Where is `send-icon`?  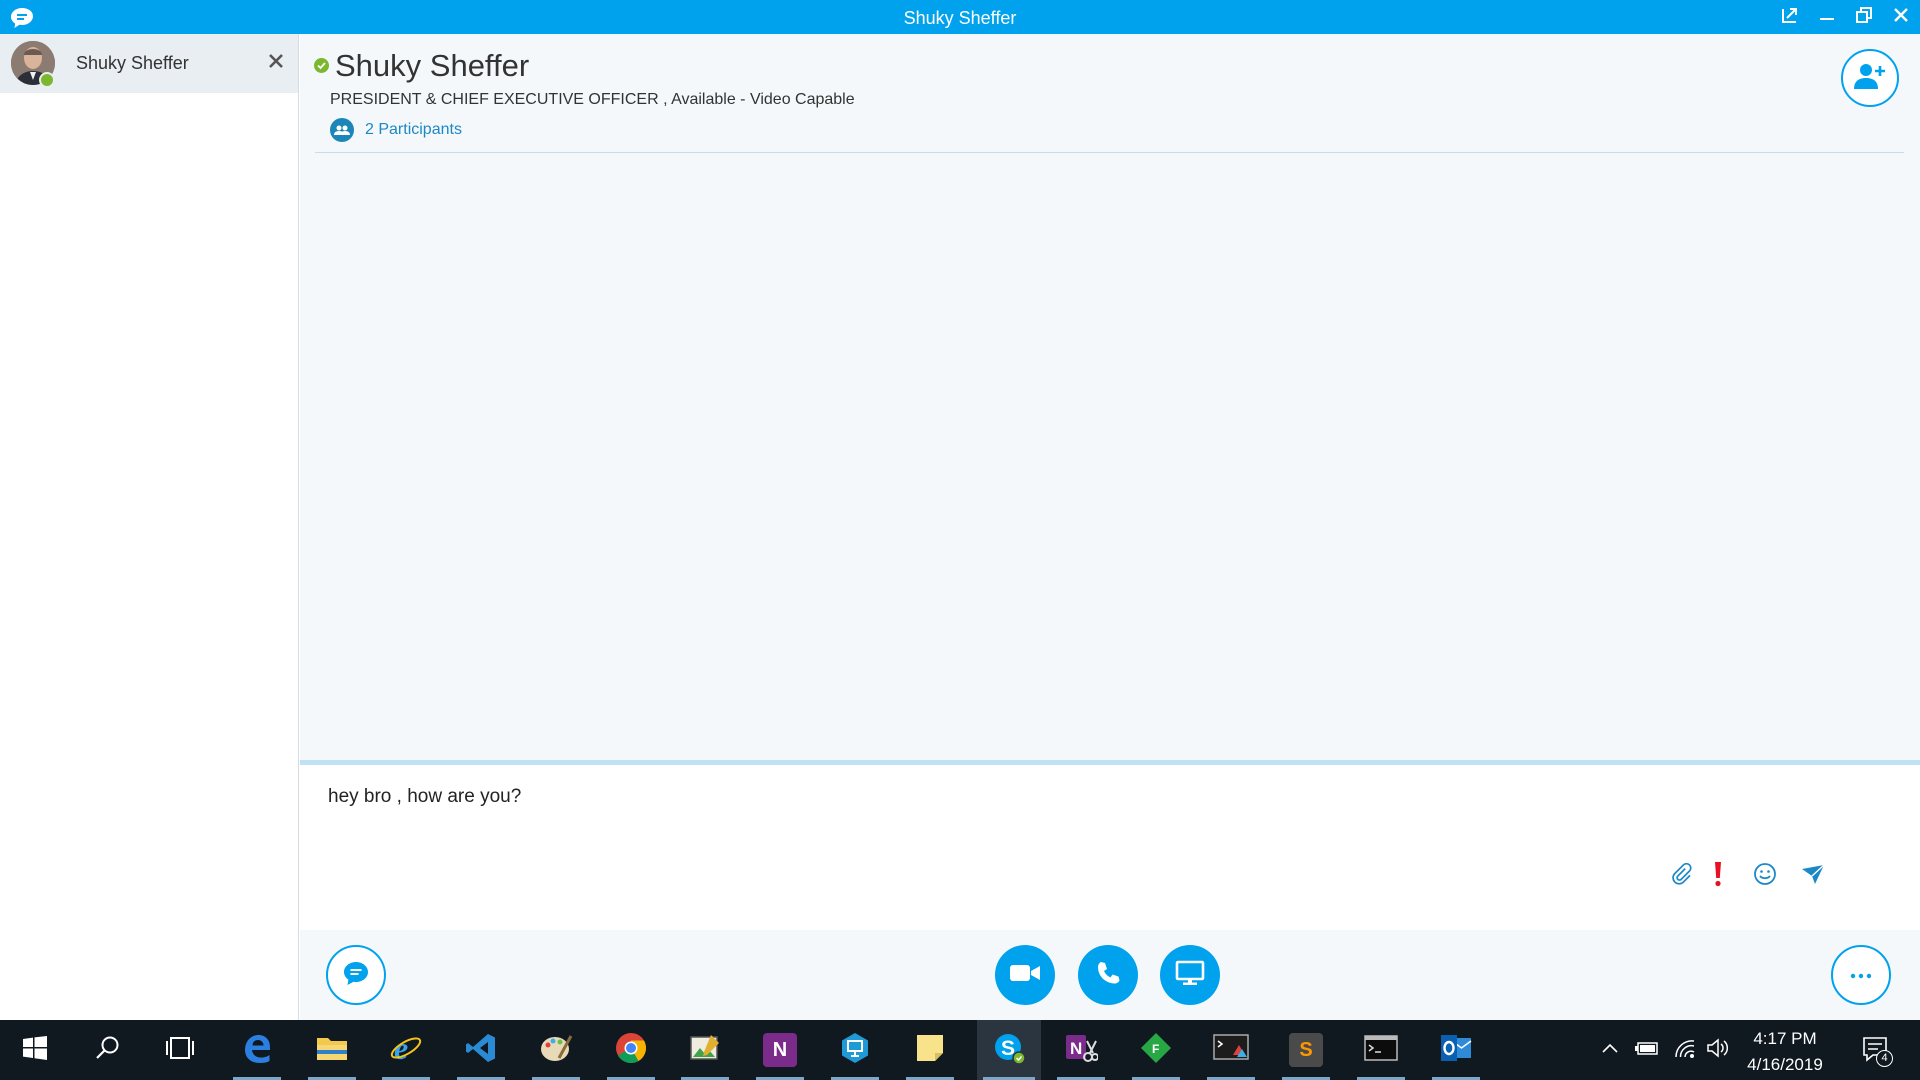 send-icon is located at coordinates (1813, 876).